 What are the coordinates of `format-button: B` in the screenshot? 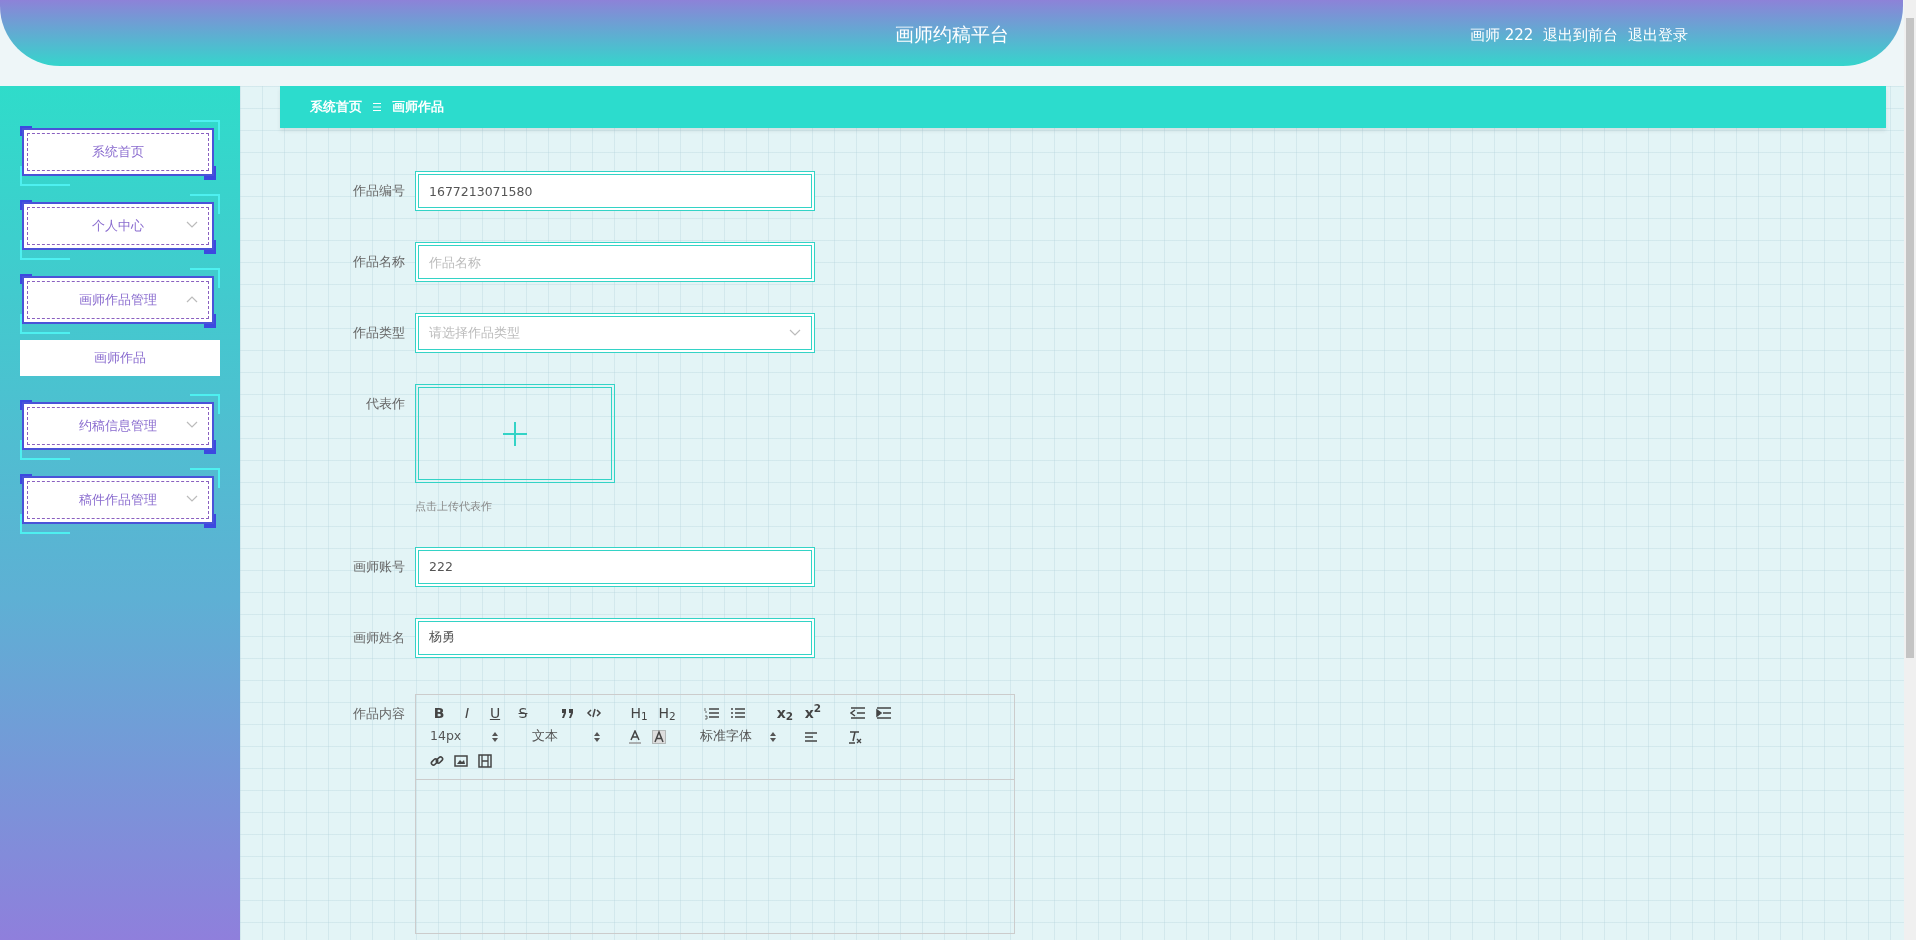 It's located at (439, 712).